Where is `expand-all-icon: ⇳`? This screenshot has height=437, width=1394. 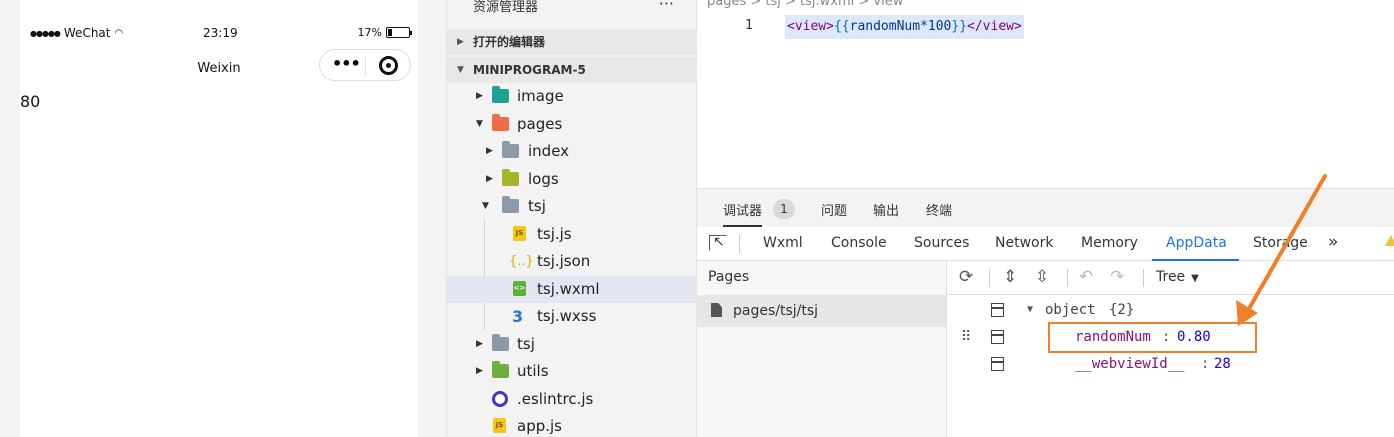 expand-all-icon: ⇳ is located at coordinates (1042, 277).